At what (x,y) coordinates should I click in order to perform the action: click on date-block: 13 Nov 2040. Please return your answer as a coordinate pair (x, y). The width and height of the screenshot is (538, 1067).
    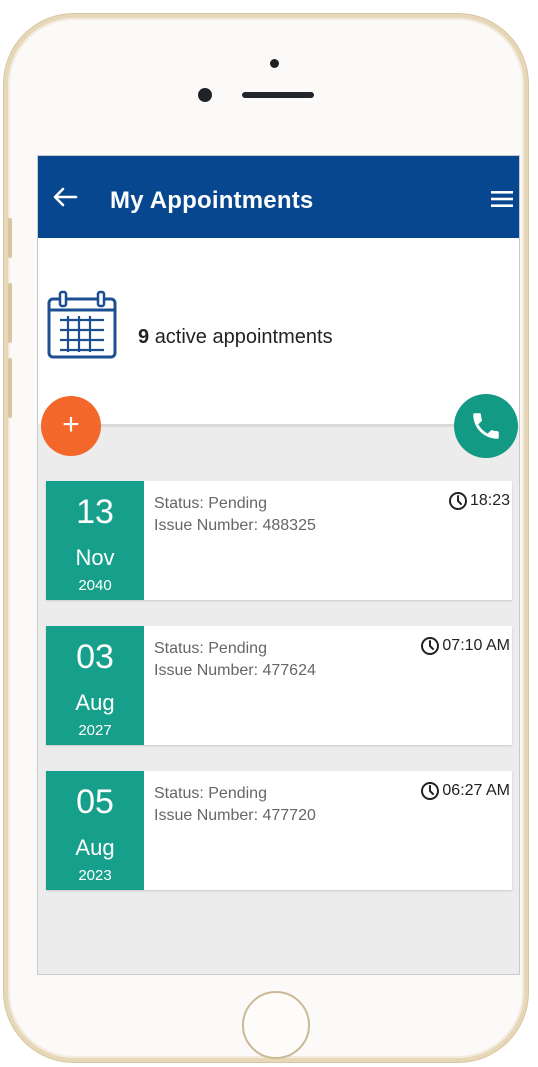
    Looking at the image, I should click on (95, 540).